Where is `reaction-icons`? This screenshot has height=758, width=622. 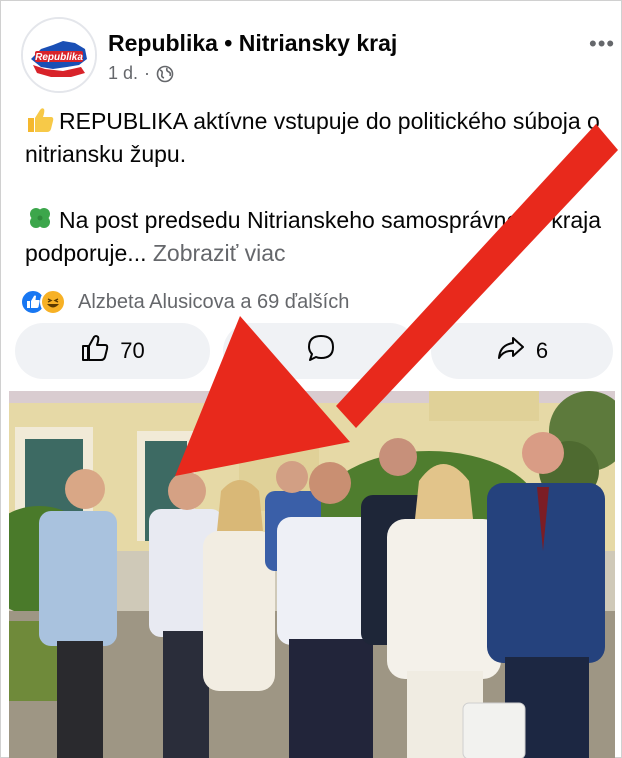 reaction-icons is located at coordinates (46, 302).